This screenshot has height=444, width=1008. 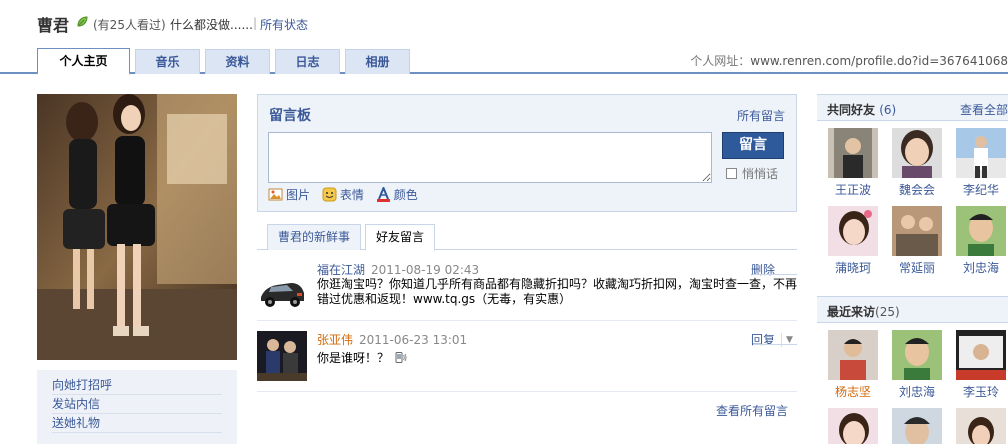 I want to click on whisper-checkbox: 悄悄话, so click(x=752, y=173).